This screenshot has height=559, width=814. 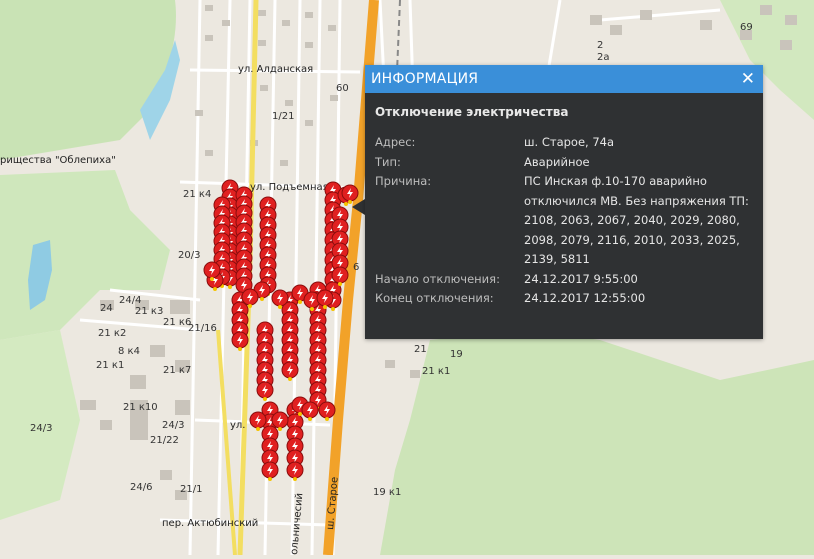 I want to click on house-number-label: 21 к3, so click(x=149, y=311).